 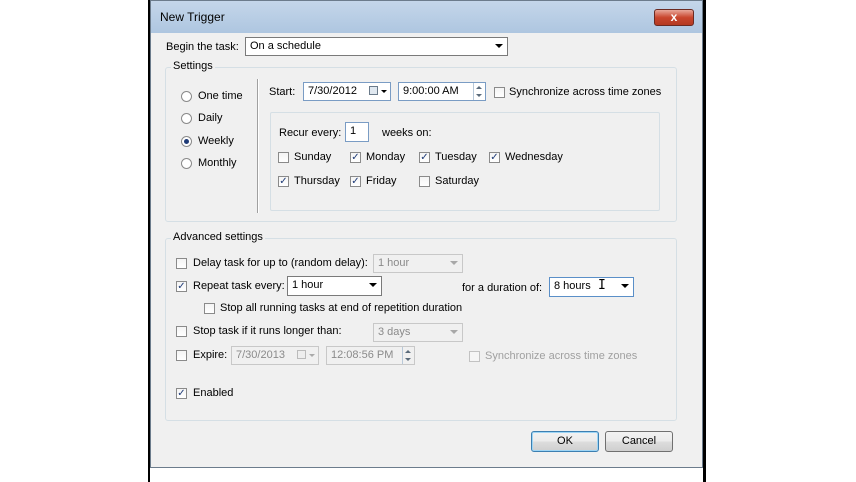 I want to click on close-button: x, so click(x=674, y=17).